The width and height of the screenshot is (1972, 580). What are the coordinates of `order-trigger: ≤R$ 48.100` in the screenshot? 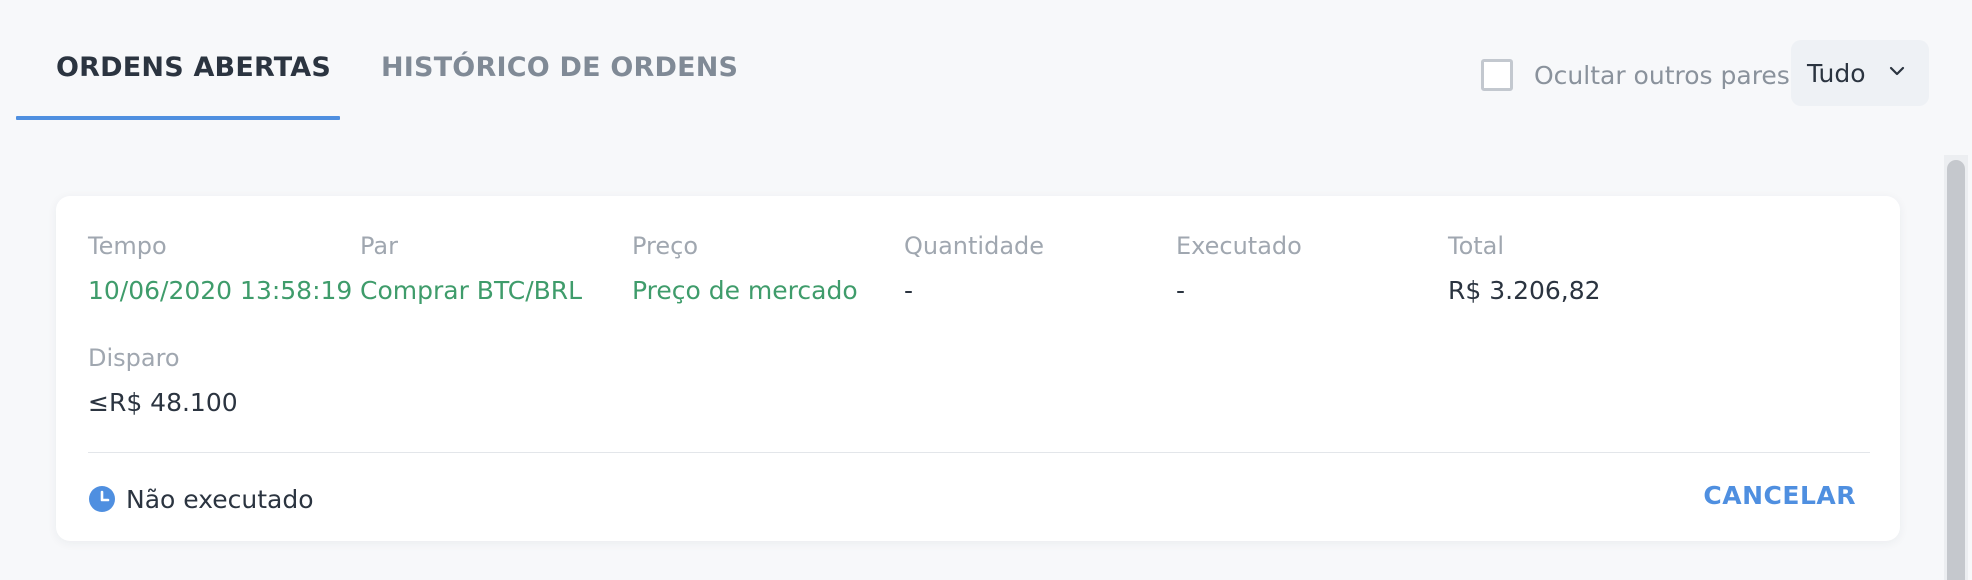 It's located at (163, 402).